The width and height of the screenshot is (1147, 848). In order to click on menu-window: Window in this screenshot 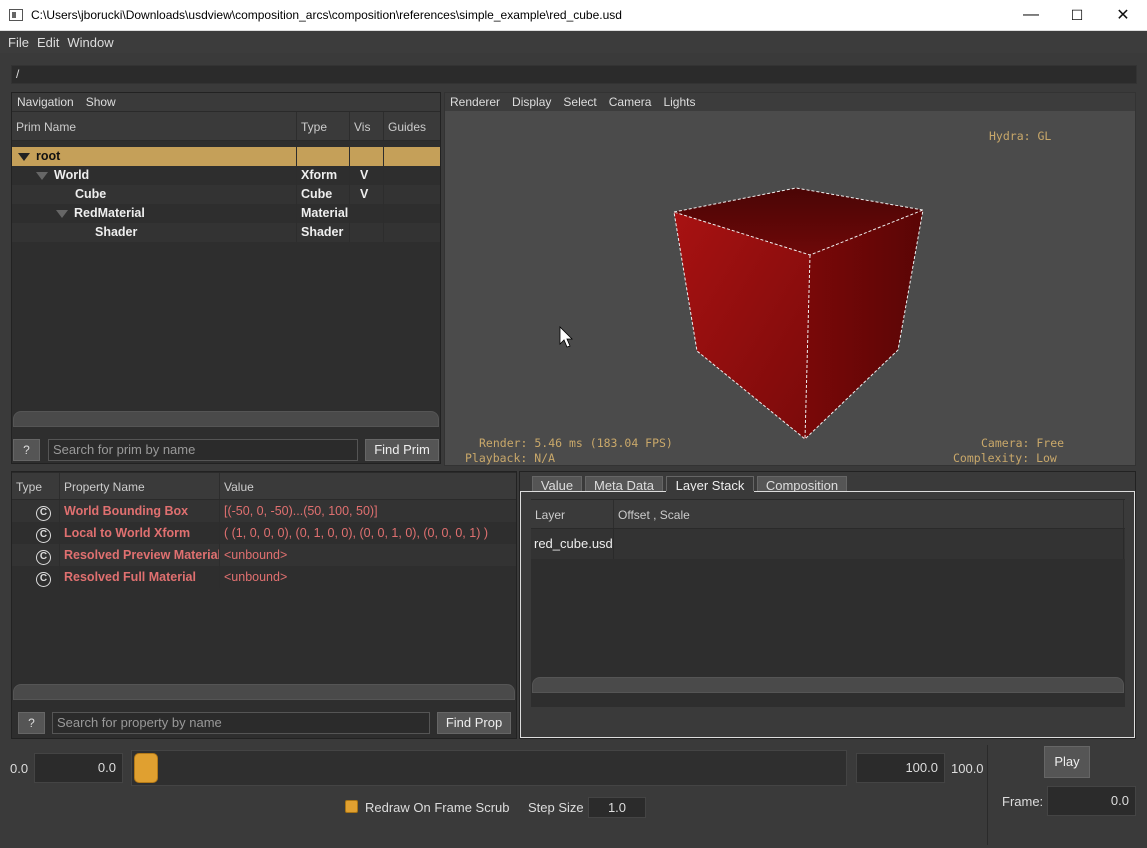, I will do `click(90, 40)`.